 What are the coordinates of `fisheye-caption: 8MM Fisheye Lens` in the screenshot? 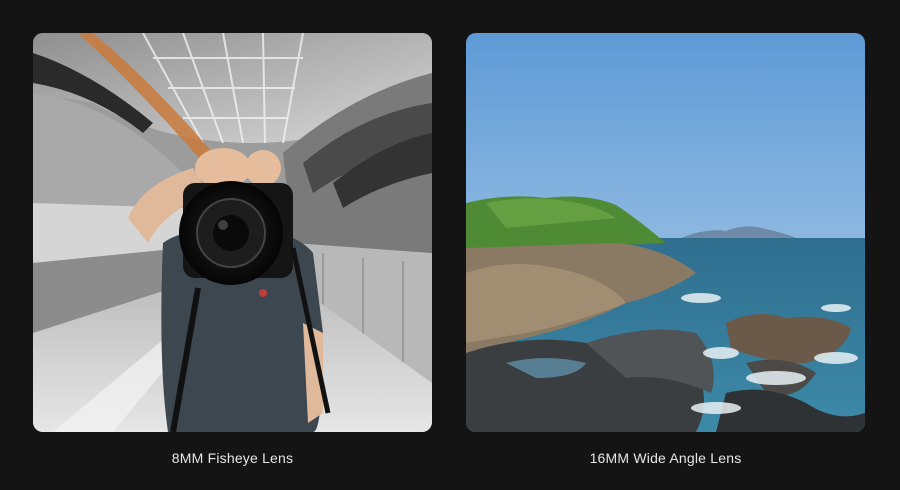 It's located at (232, 458).